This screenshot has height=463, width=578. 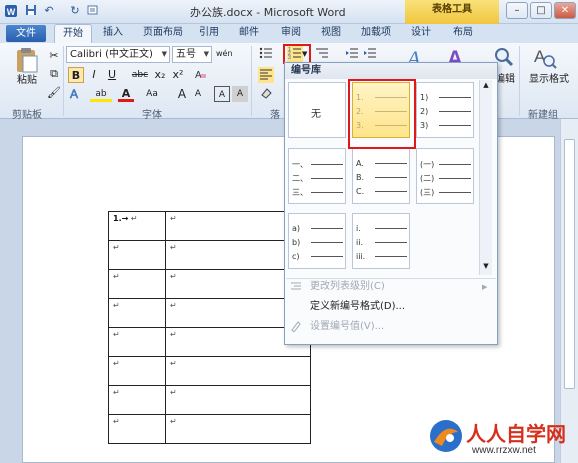 I want to click on char-border-button: A, so click(x=222, y=94).